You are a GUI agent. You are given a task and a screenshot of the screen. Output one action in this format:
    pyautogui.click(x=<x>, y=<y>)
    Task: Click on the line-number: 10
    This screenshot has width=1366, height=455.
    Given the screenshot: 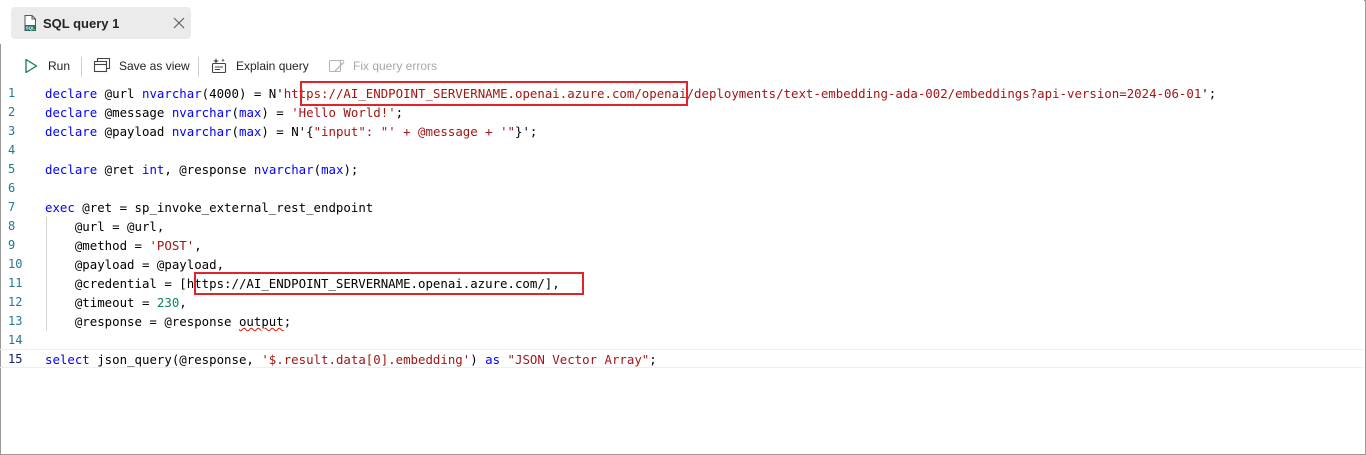 What is the action you would take?
    pyautogui.click(x=15, y=264)
    